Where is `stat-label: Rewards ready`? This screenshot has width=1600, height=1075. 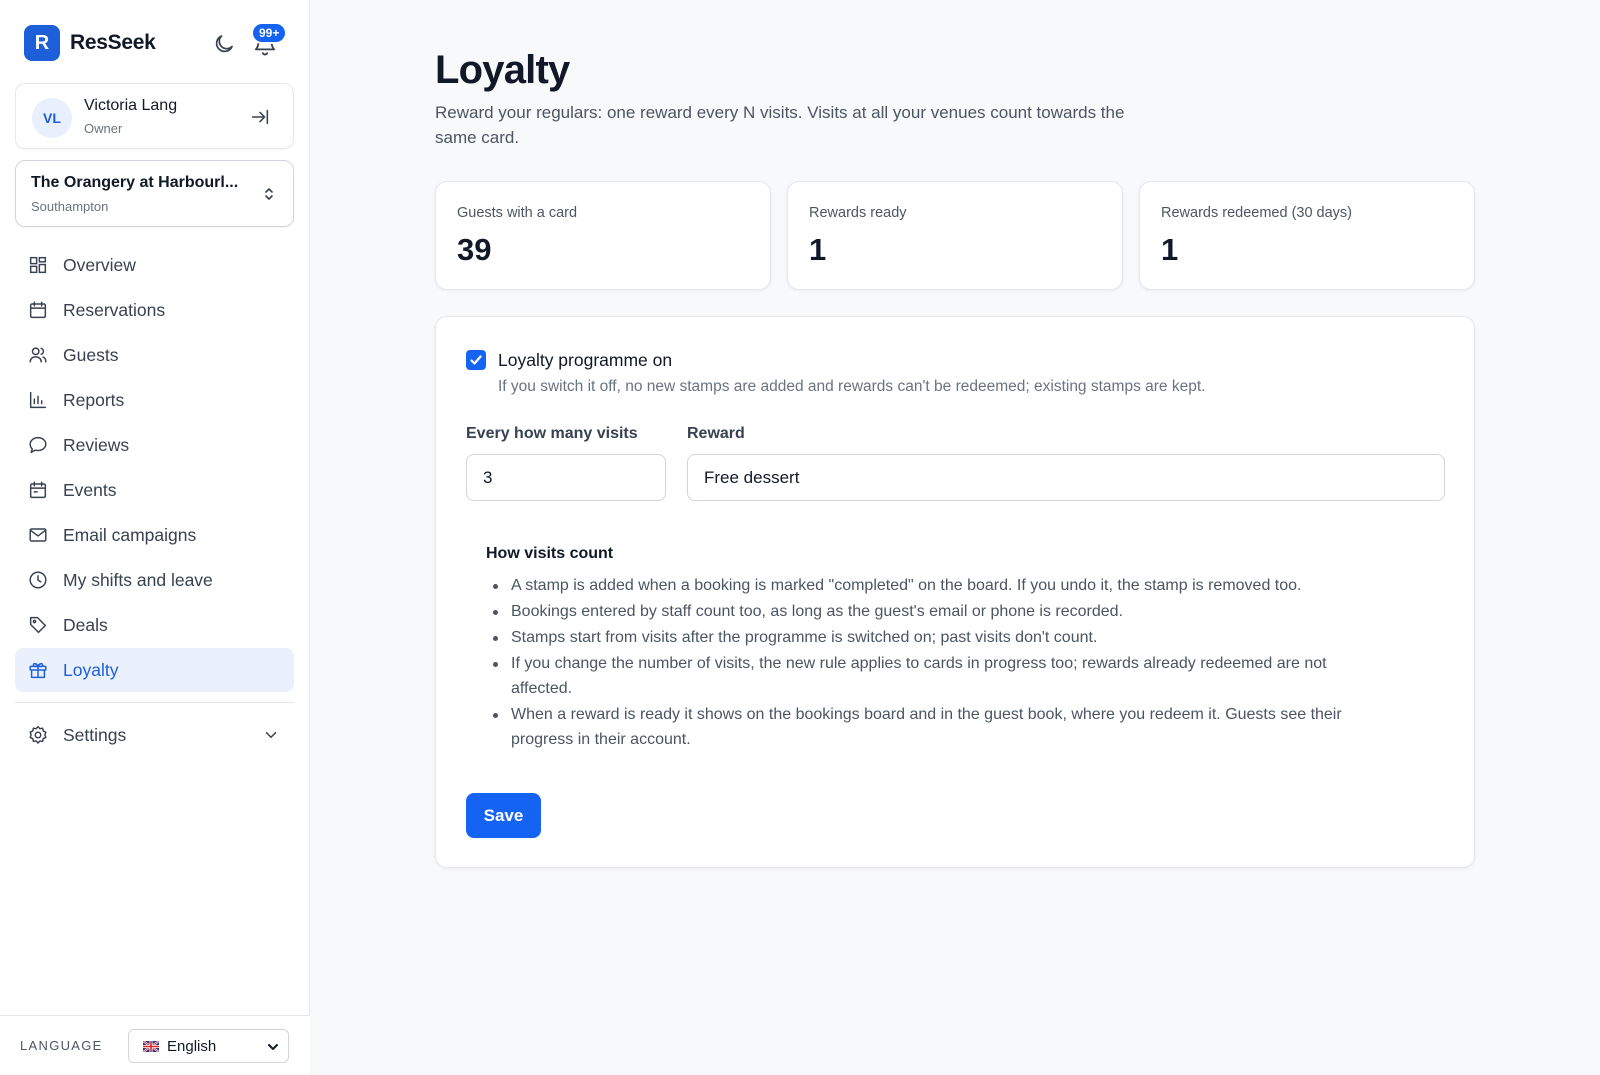
stat-label: Rewards ready is located at coordinates (858, 213).